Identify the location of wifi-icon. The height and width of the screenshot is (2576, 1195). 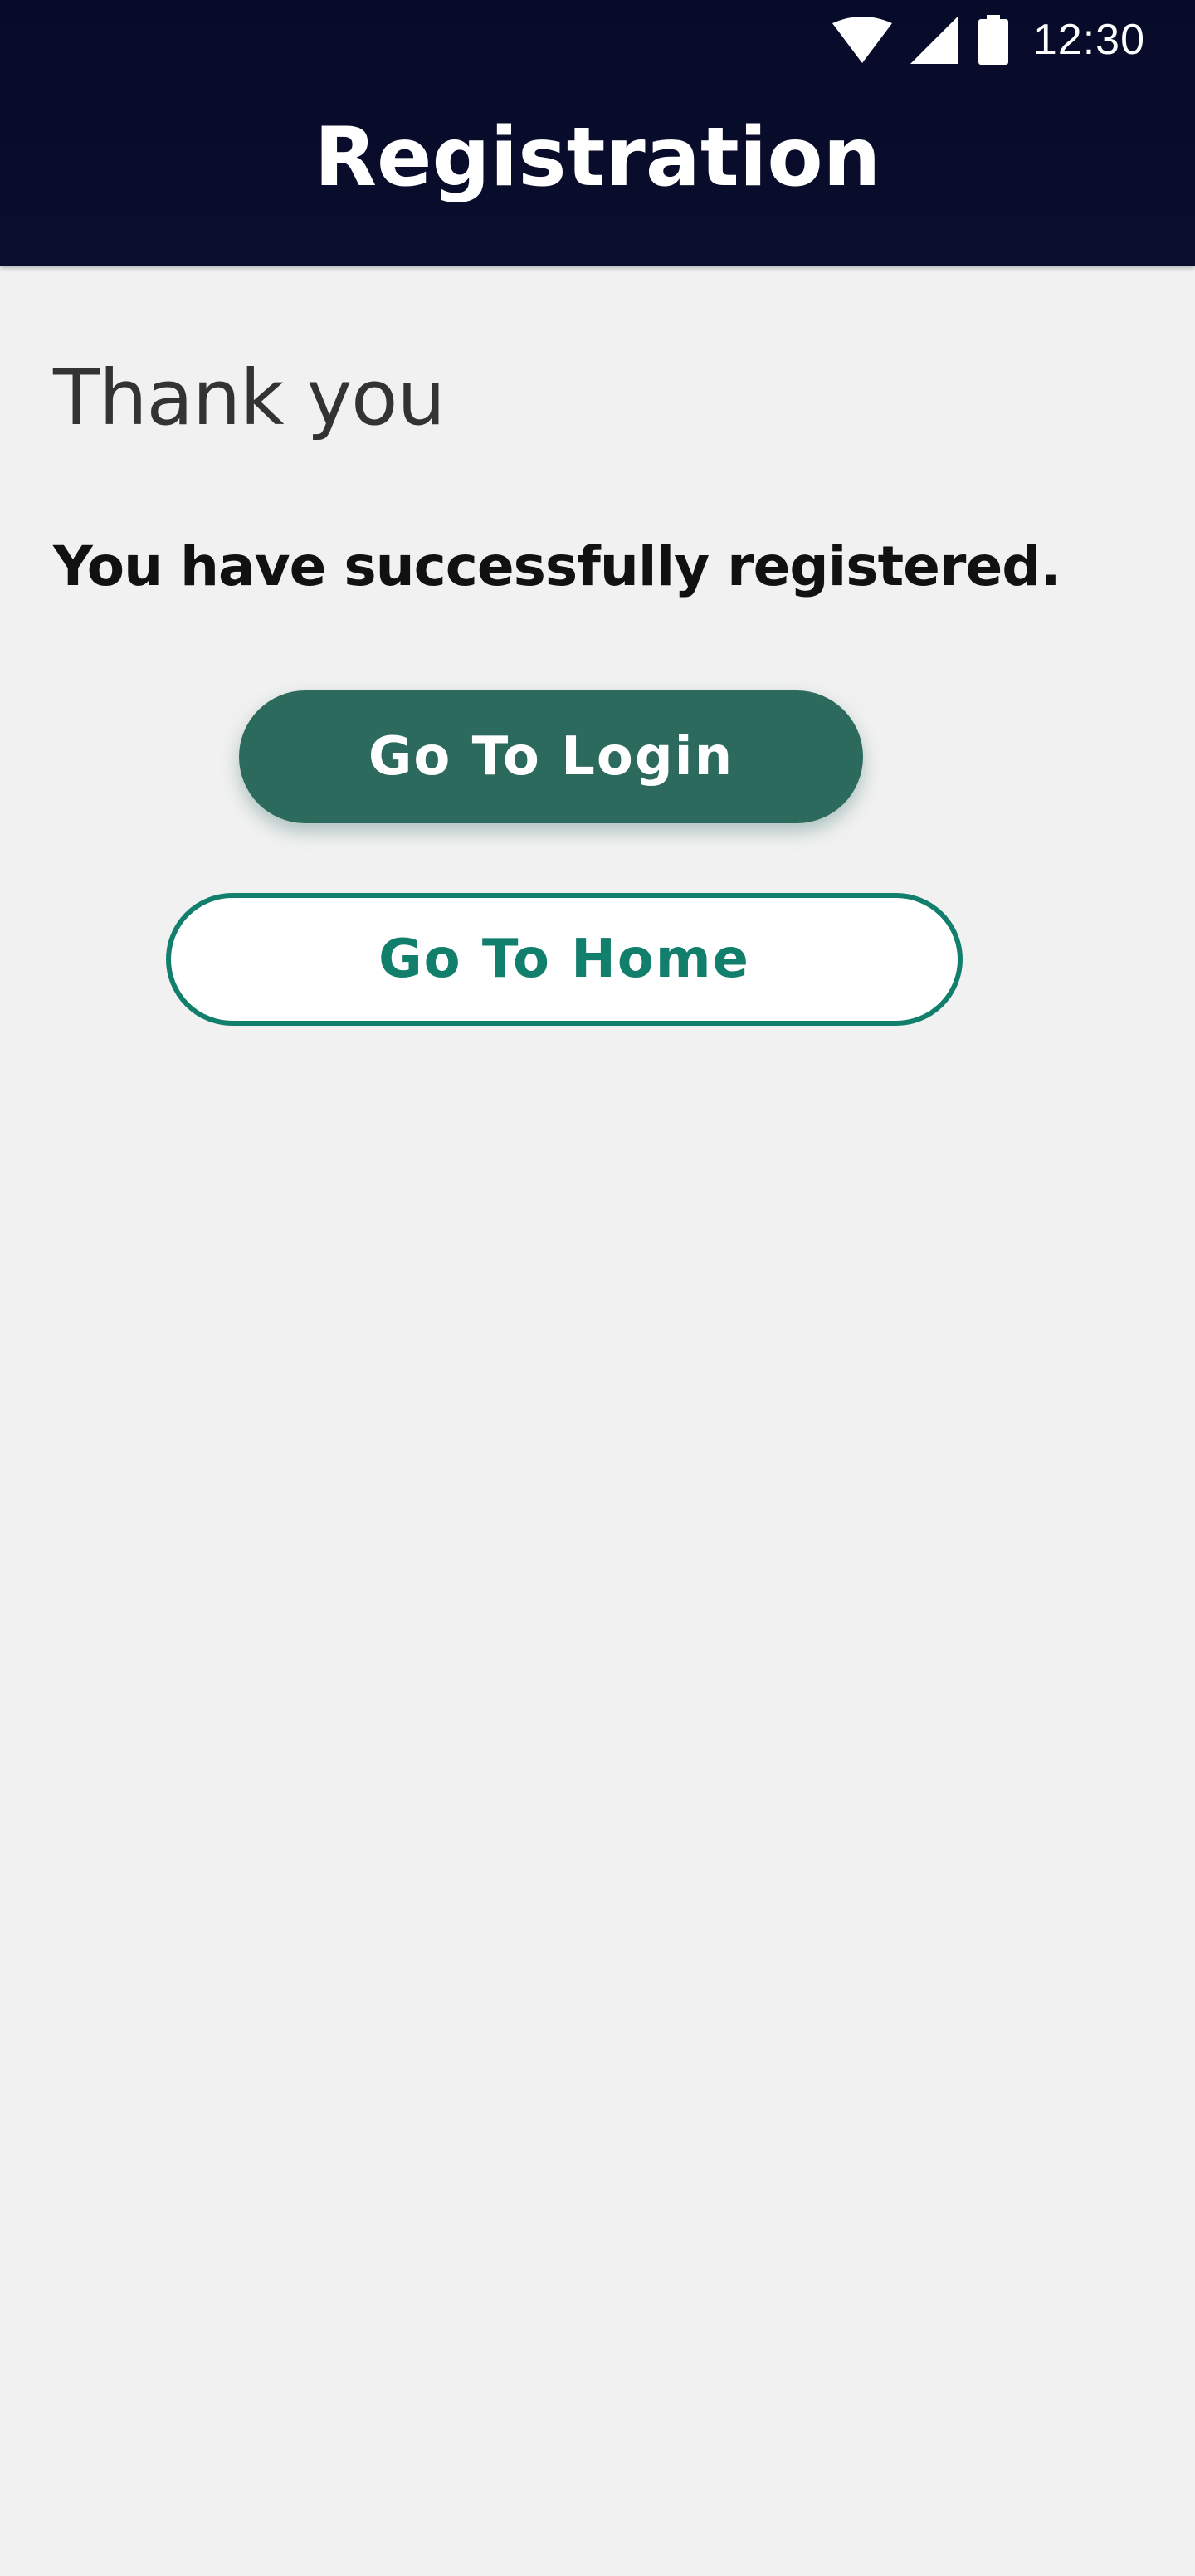
(862, 40).